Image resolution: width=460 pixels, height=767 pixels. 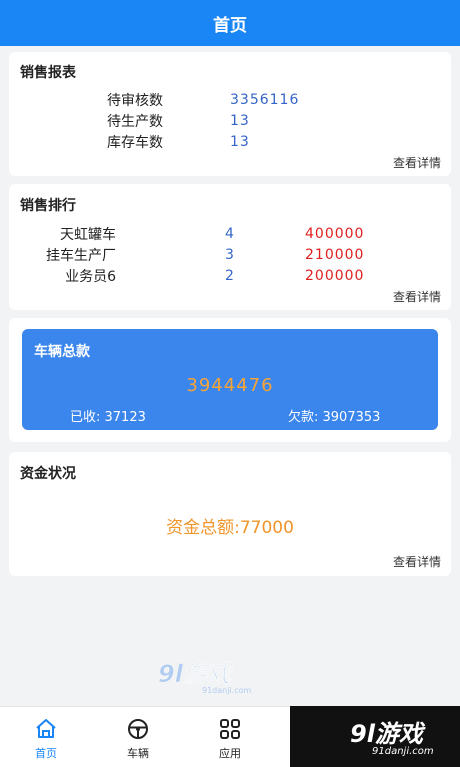 What do you see at coordinates (48, 206) in the screenshot?
I see `sales-rank-title: 销售排行` at bounding box center [48, 206].